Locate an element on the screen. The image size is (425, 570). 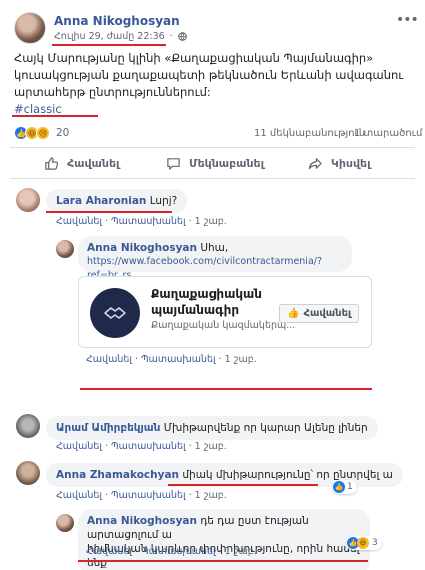
haha-reaction-icon: 😆 is located at coordinates (363, 543).